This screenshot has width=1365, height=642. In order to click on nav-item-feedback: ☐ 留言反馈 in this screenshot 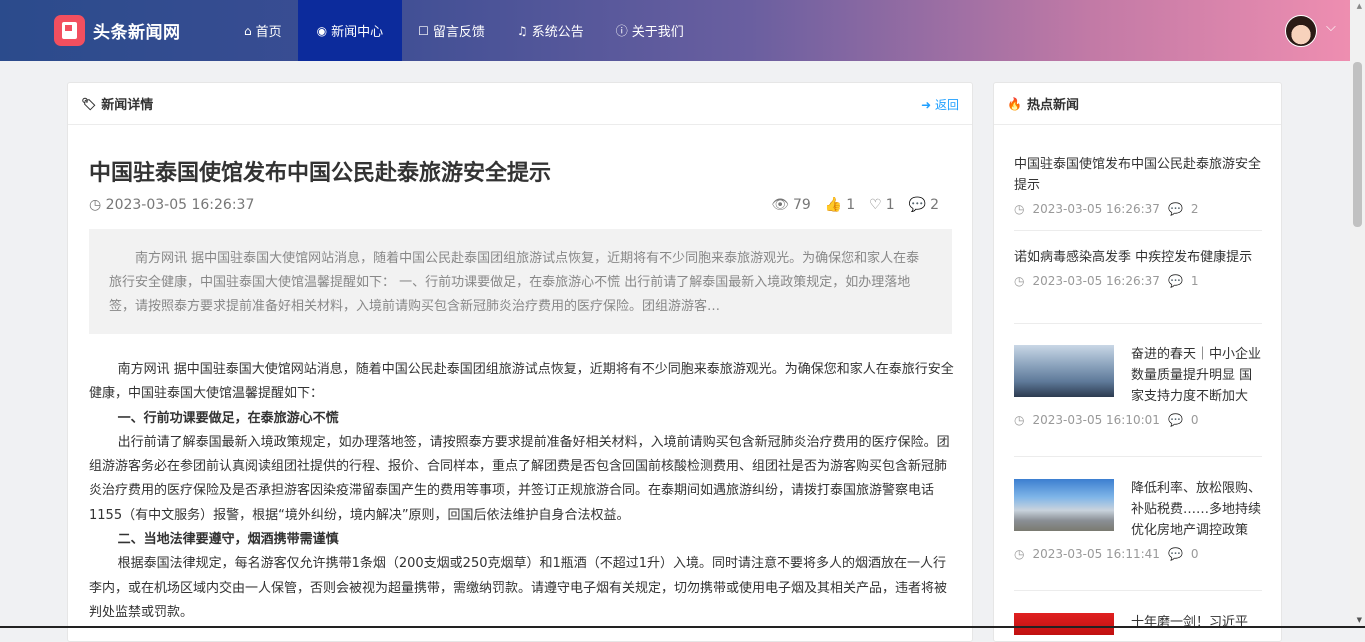, I will do `click(451, 30)`.